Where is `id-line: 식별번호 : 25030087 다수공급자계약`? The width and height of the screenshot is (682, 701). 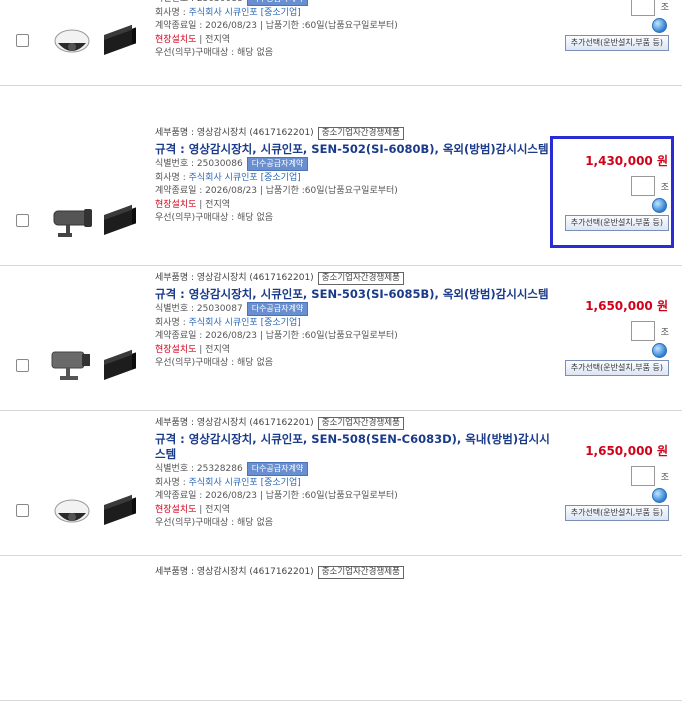 id-line: 식별번호 : 25030087 다수공급자계약 is located at coordinates (355, 309).